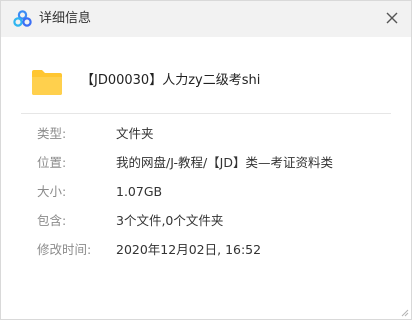 The width and height of the screenshot is (412, 320). What do you see at coordinates (206, 133) in the screenshot?
I see `detail-row-type: 类型: 文件夹` at bounding box center [206, 133].